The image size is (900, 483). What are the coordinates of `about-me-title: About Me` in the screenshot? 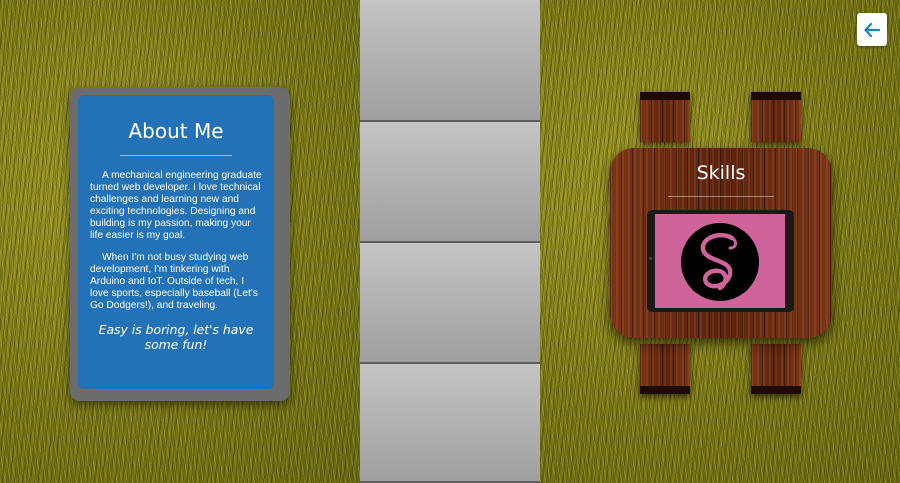 It's located at (176, 131).